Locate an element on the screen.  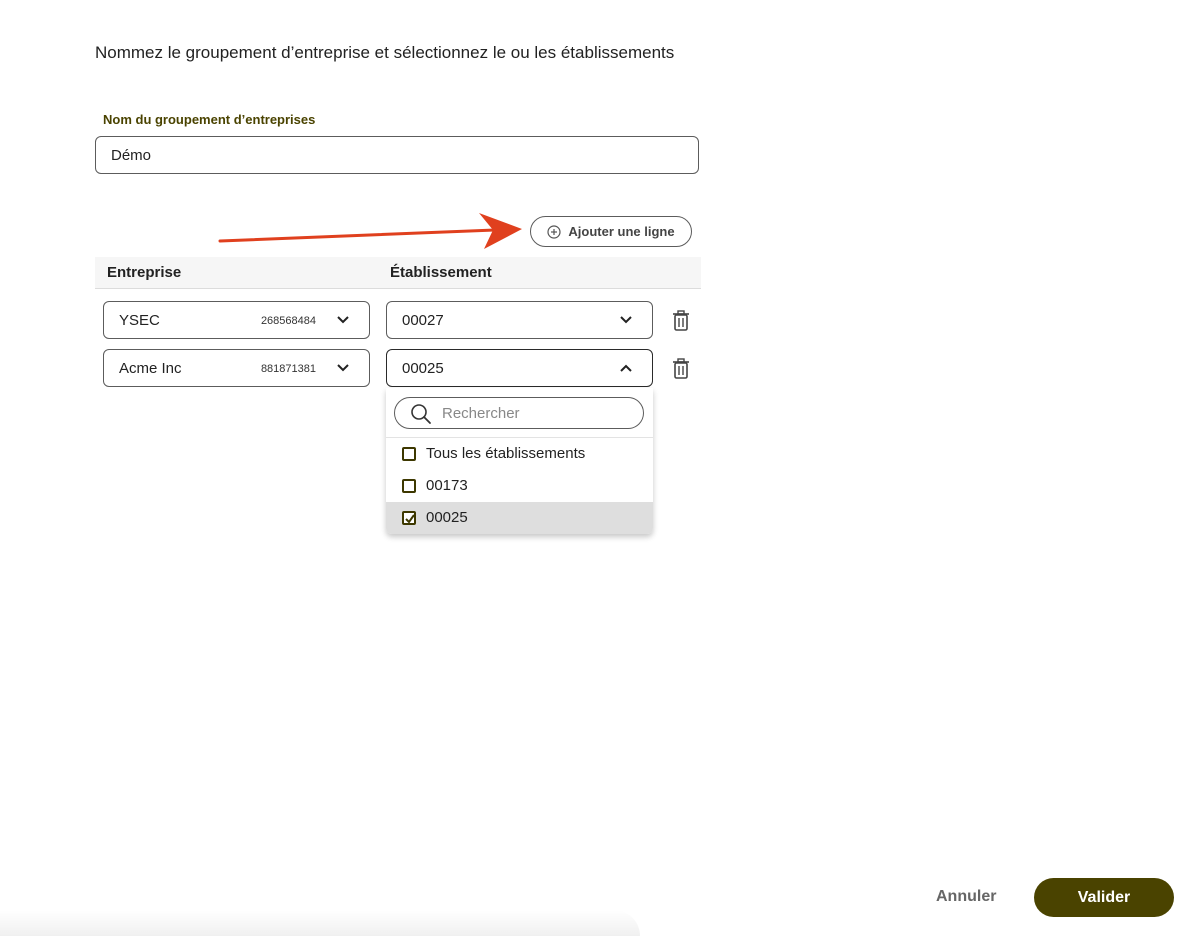
table-header: Entreprise Établissement is located at coordinates (398, 273).